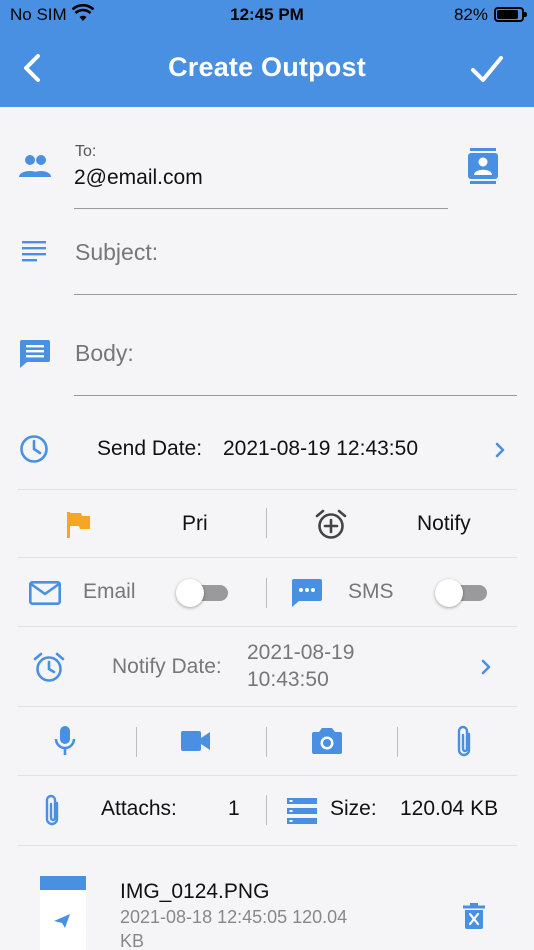  Describe the element at coordinates (327, 741) in the screenshot. I see `camera-icon` at that location.